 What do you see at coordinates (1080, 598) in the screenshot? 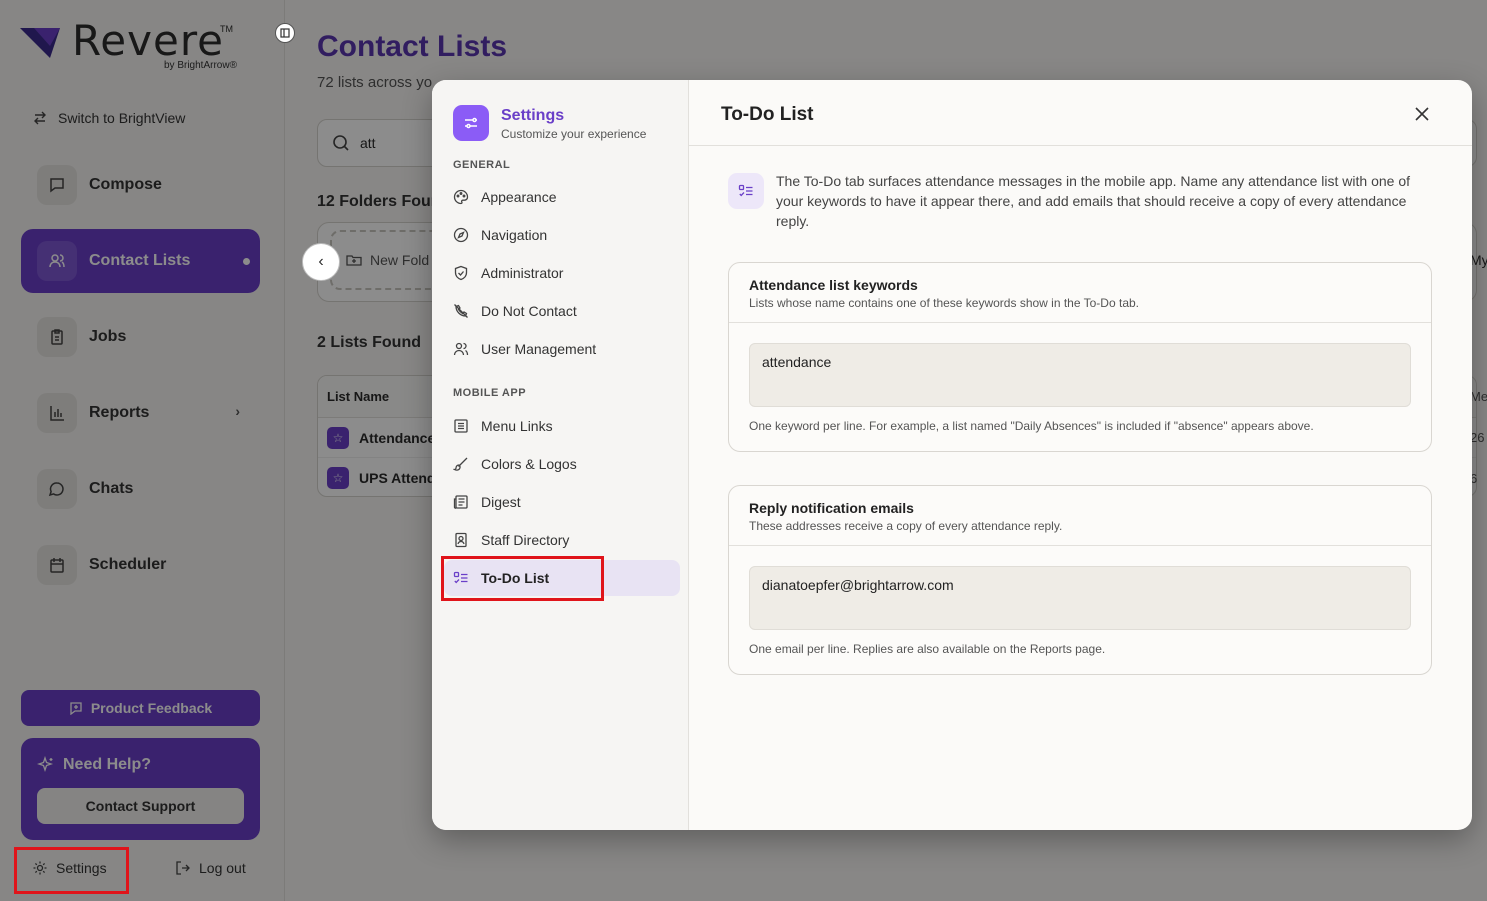
I see `emails-textarea: dianatoepfer@brightarrow.com` at bounding box center [1080, 598].